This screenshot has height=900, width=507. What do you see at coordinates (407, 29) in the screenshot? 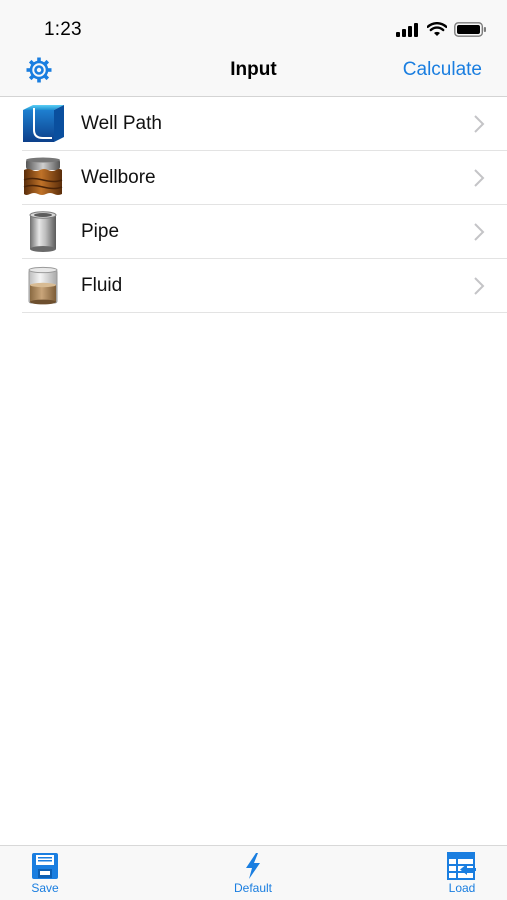
I see `cellular-signal-icon` at bounding box center [407, 29].